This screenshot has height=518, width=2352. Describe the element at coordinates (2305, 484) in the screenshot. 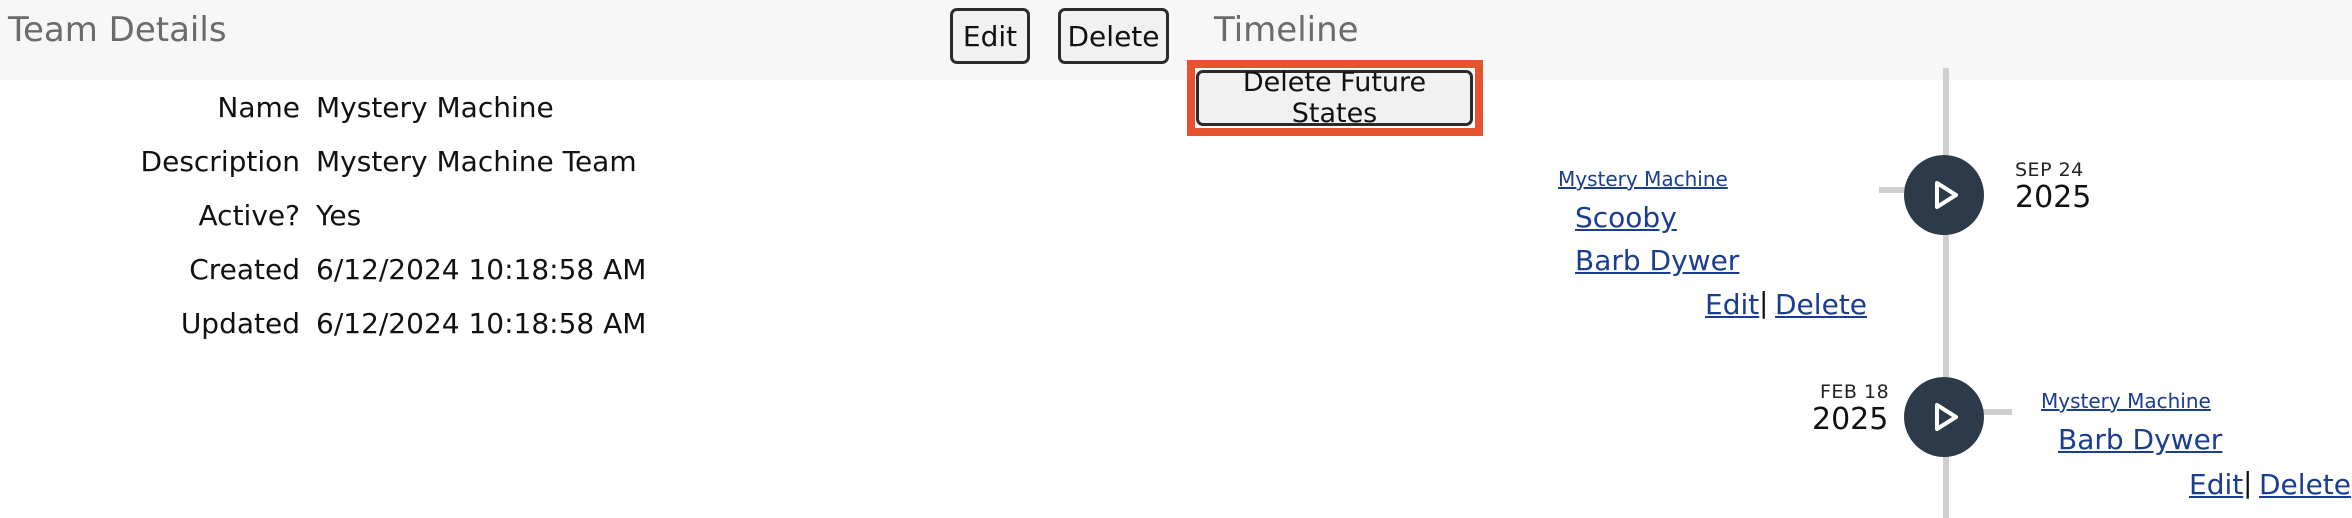

I see `timeline-delete-link-2: Delete` at that location.